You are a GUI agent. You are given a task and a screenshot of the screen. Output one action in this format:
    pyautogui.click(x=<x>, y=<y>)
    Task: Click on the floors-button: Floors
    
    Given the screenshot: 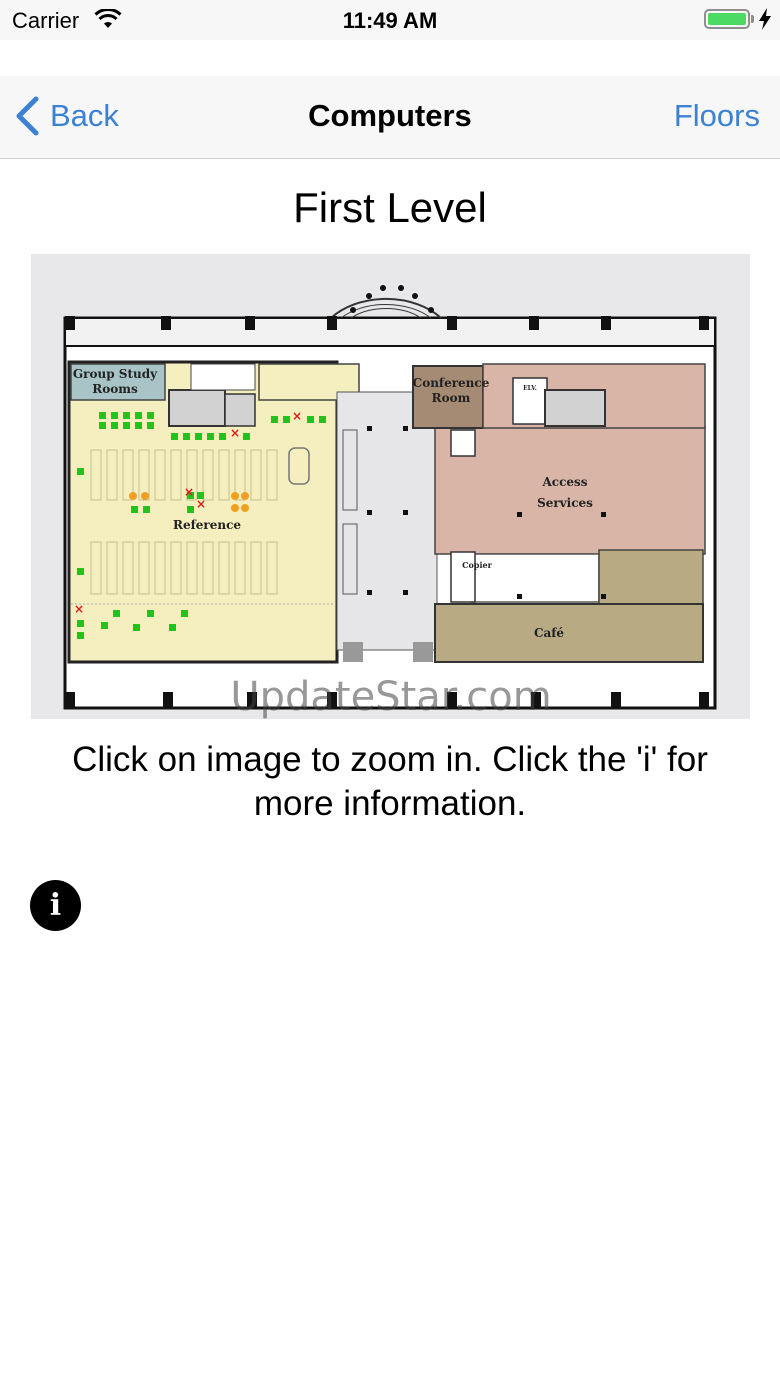 What is the action you would take?
    pyautogui.click(x=717, y=116)
    